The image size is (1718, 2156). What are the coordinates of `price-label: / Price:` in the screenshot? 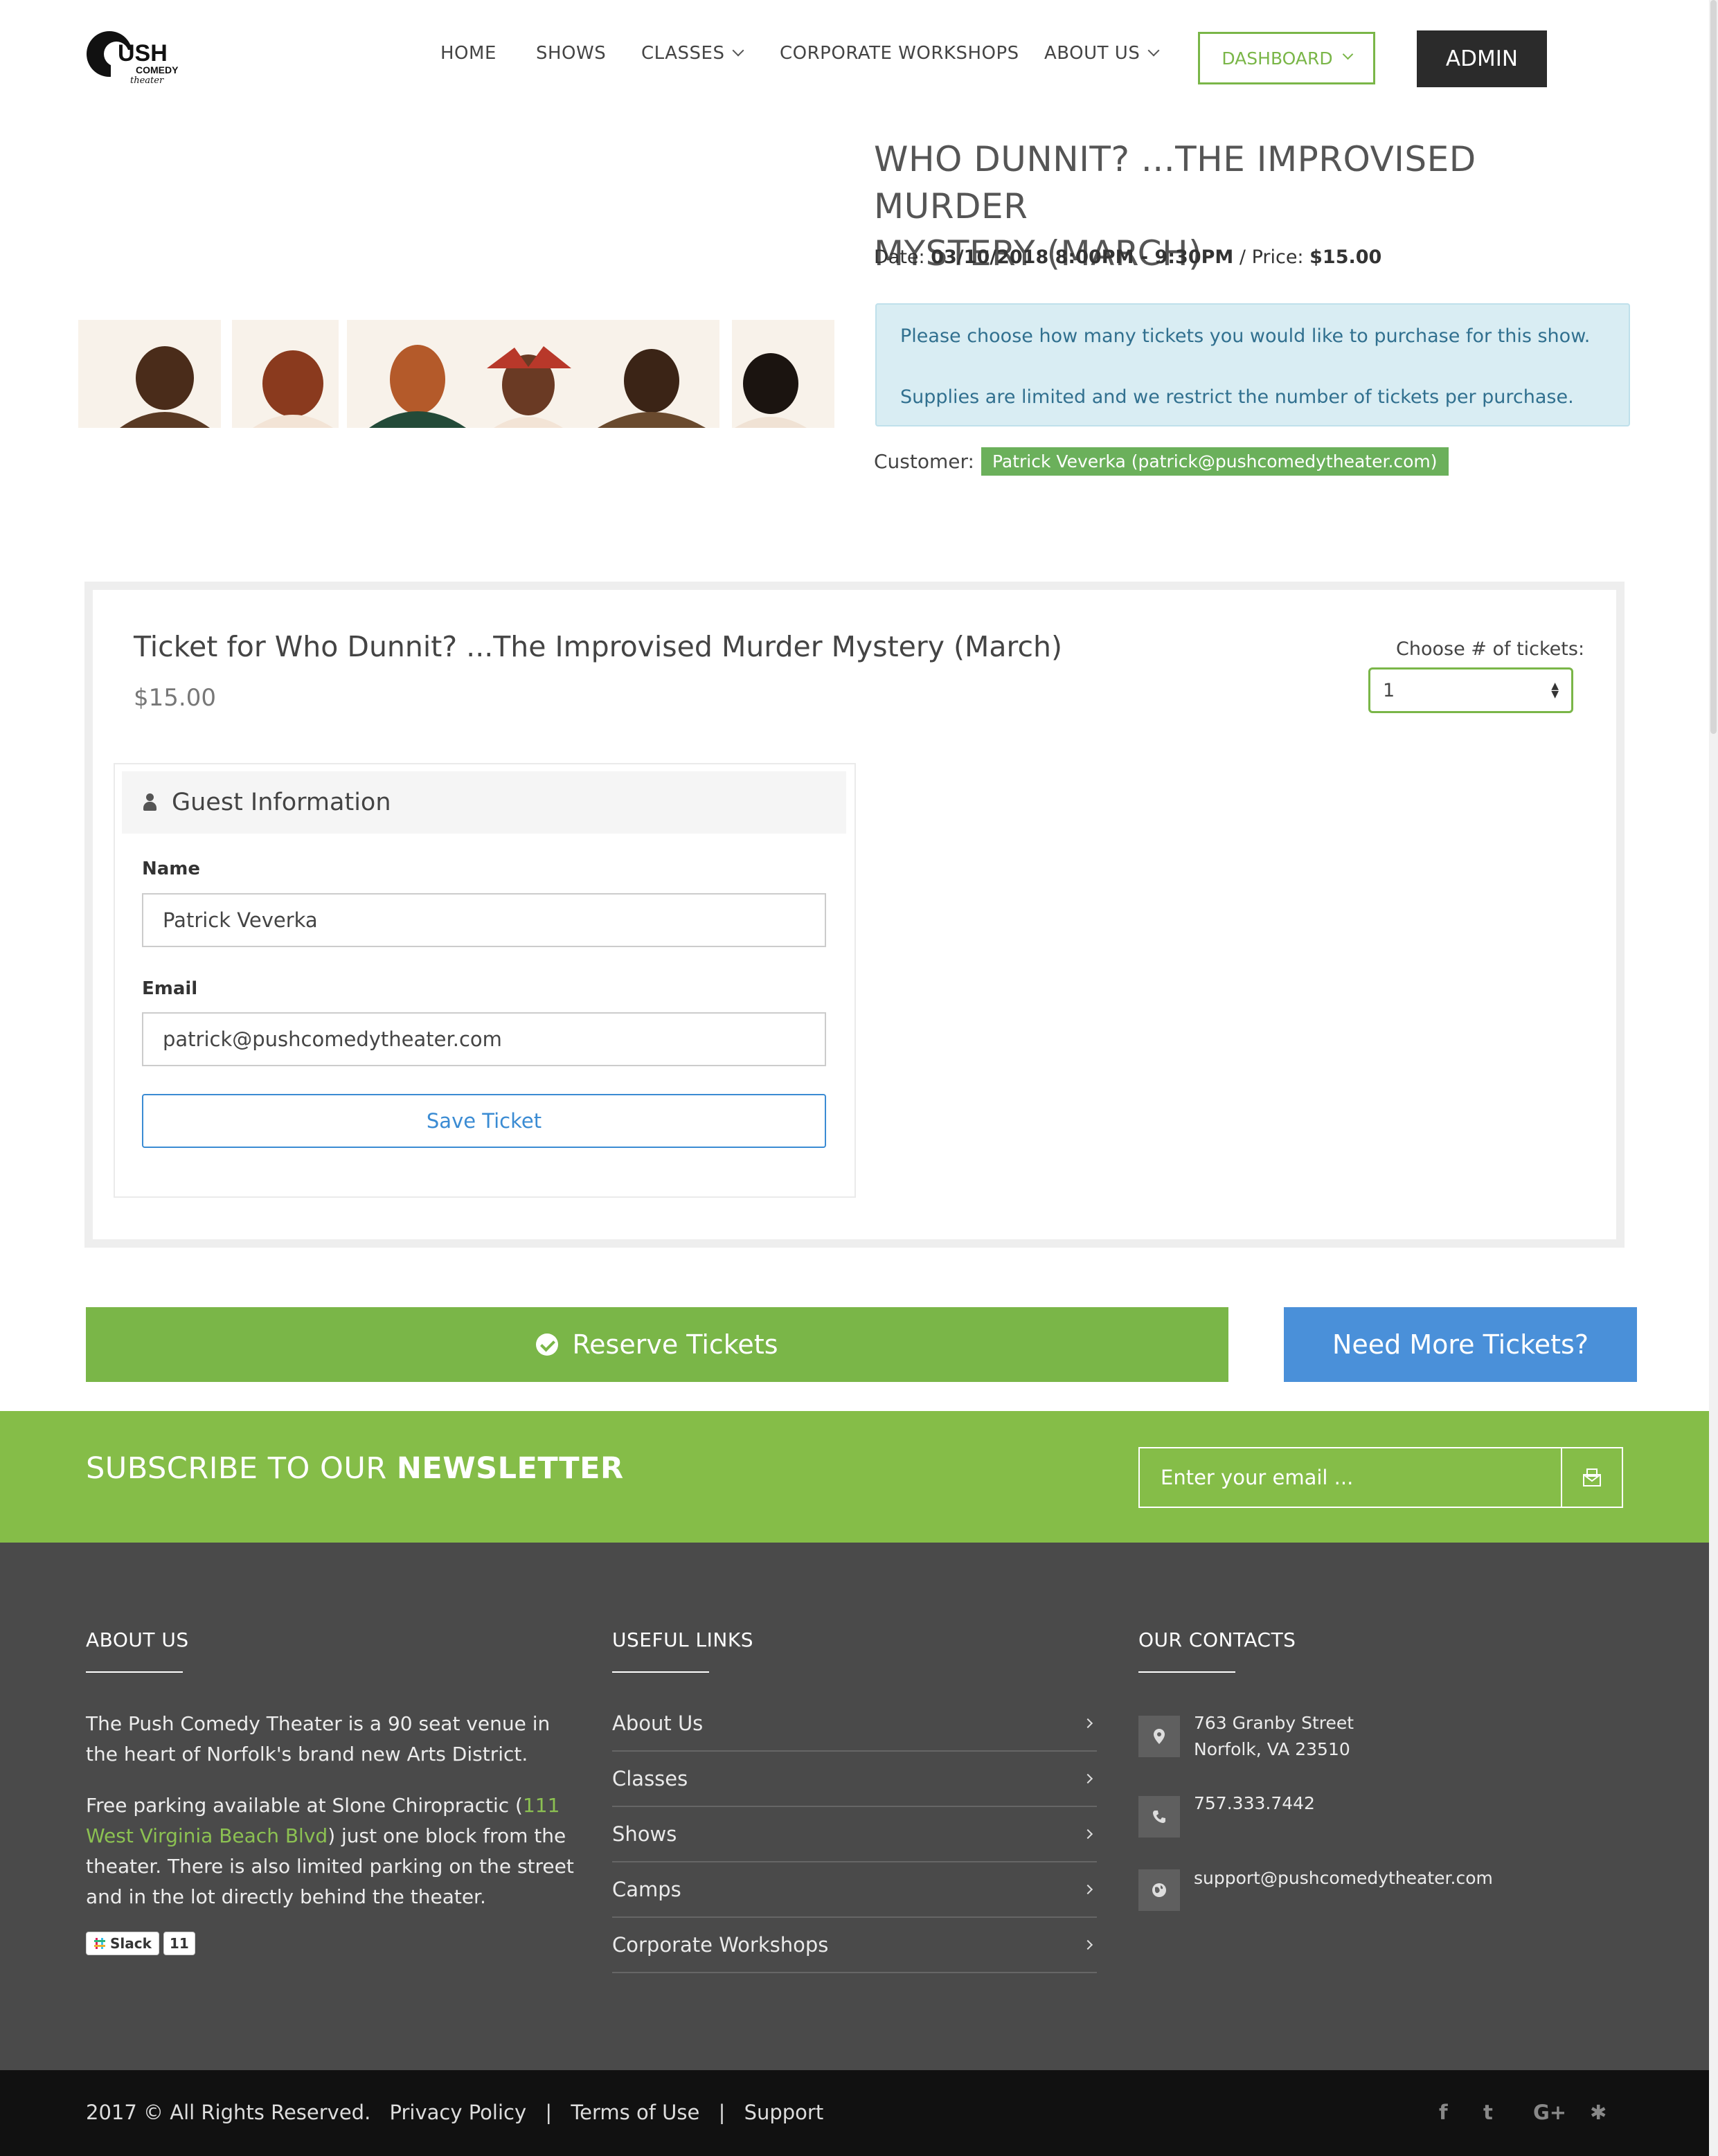 It's located at (1271, 257).